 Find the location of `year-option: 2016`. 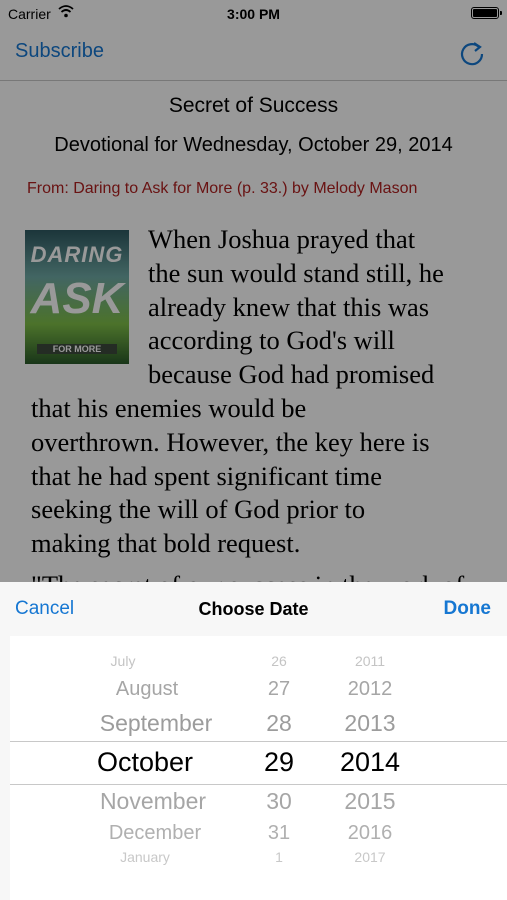

year-option: 2016 is located at coordinates (370, 837).